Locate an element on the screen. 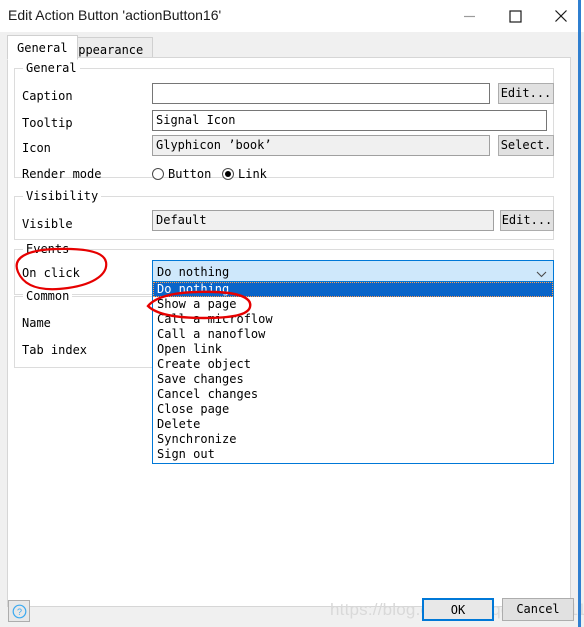 The width and height of the screenshot is (584, 627). render-mode-button-label: Button is located at coordinates (190, 174).